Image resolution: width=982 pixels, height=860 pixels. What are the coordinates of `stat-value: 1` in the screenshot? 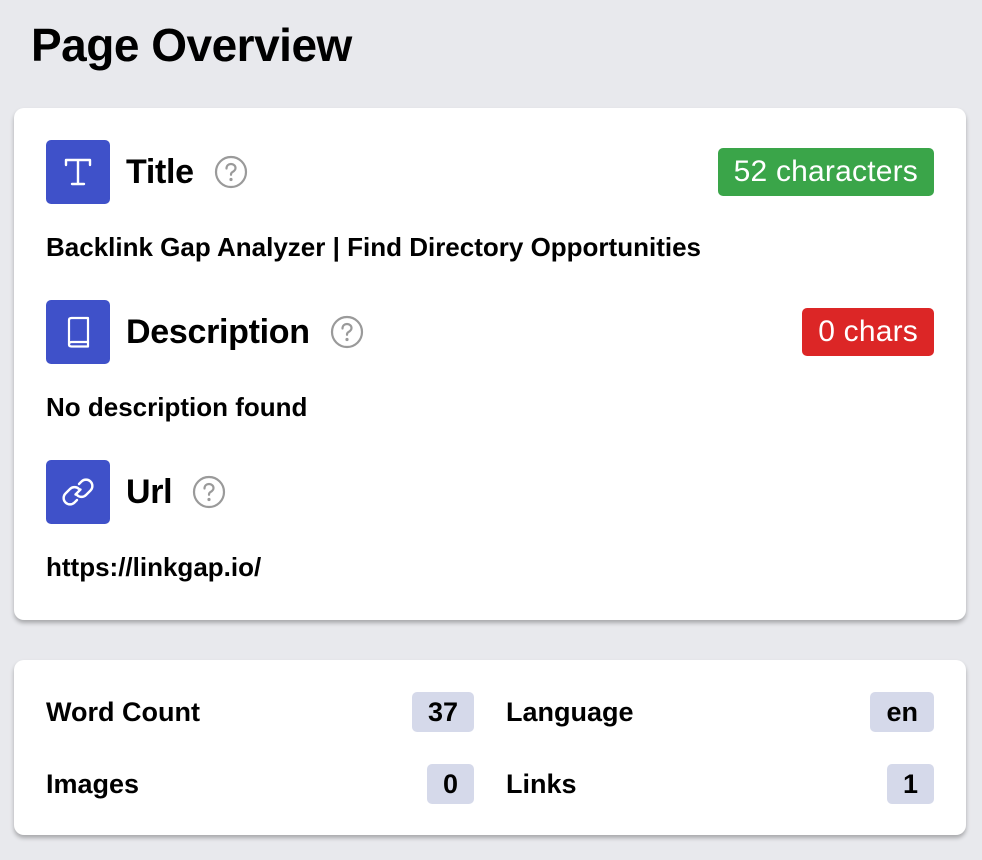 It's located at (910, 784).